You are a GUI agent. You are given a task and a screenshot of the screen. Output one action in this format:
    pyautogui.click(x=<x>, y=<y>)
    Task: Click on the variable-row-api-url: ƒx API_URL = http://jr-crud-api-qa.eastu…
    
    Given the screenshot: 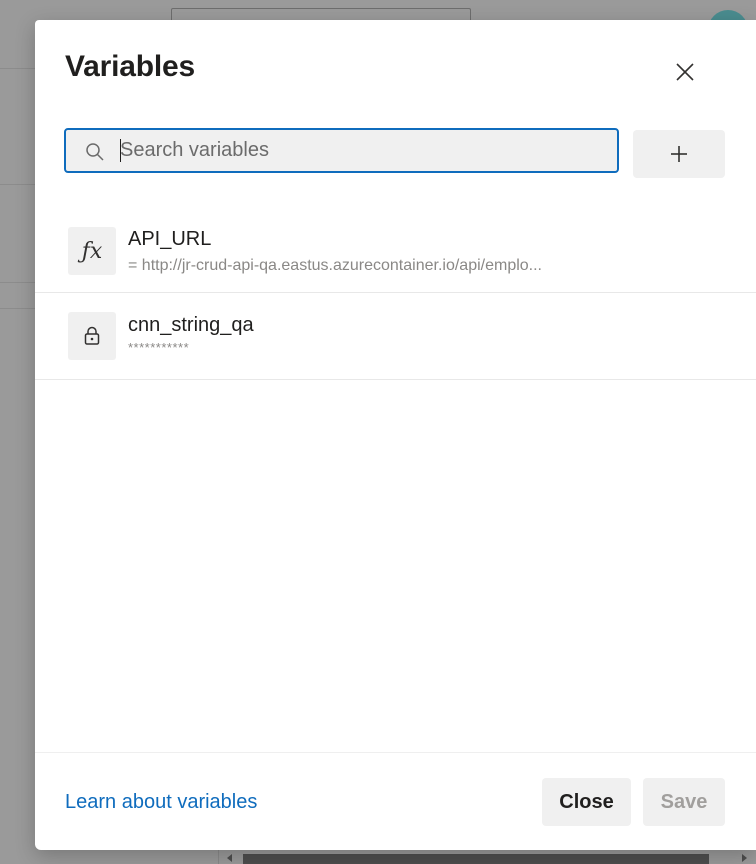 What is the action you would take?
    pyautogui.click(x=395, y=250)
    